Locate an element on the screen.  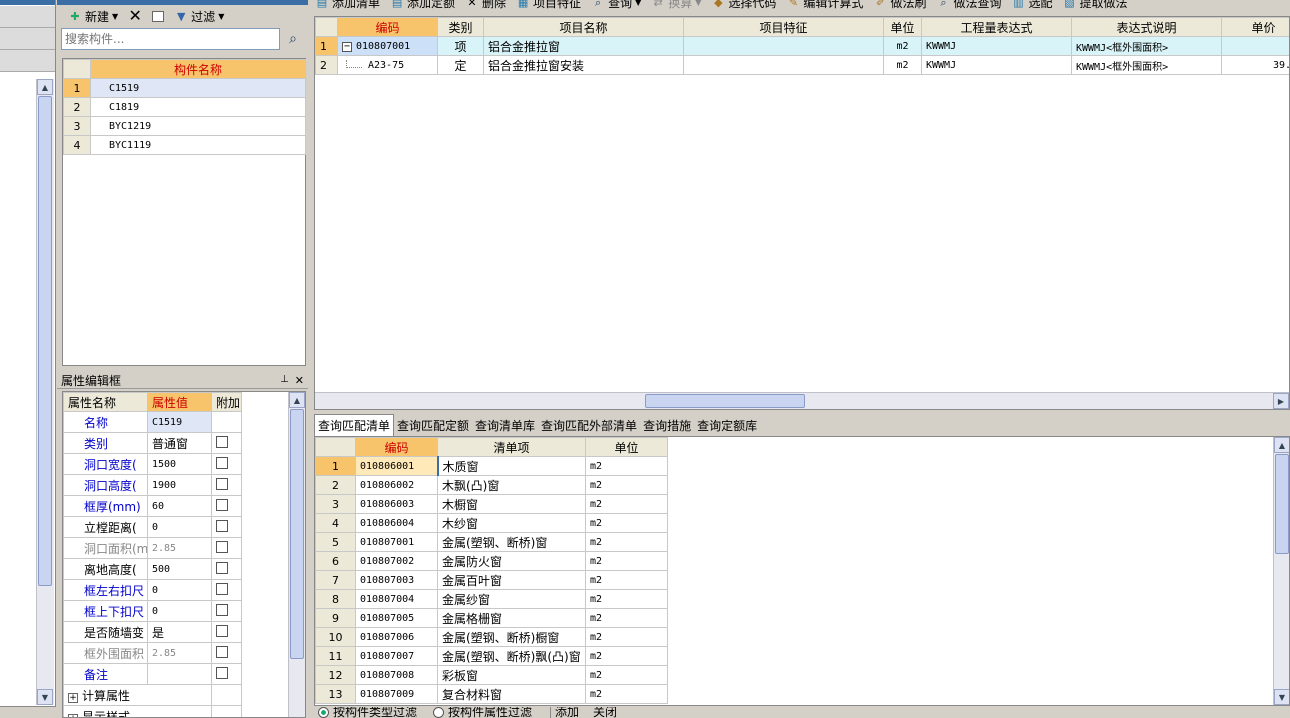
query-code: 010807001 is located at coordinates (396, 542).